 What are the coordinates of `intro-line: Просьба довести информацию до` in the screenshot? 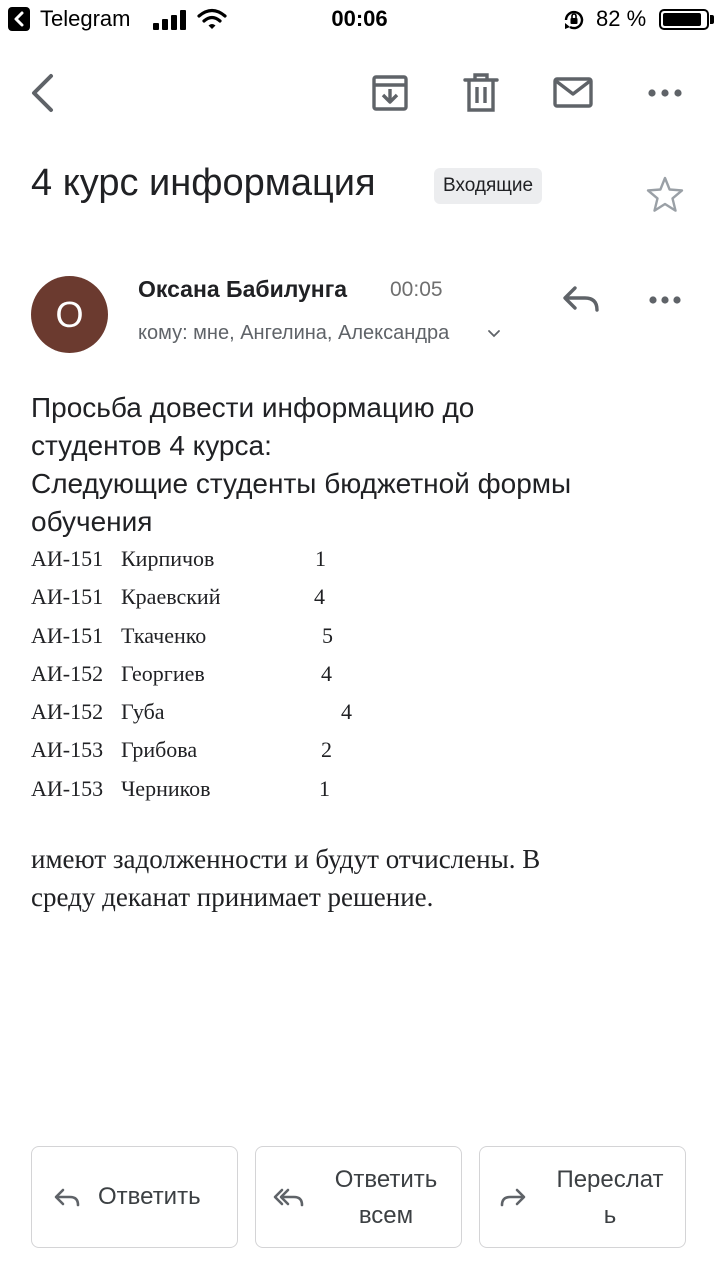 It's located at (253, 407).